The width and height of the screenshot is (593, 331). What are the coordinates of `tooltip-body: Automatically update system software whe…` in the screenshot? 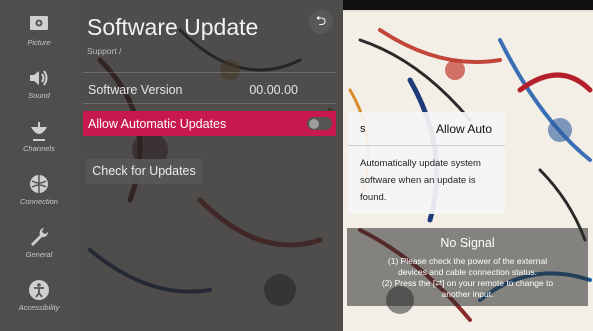 It's located at (420, 180).